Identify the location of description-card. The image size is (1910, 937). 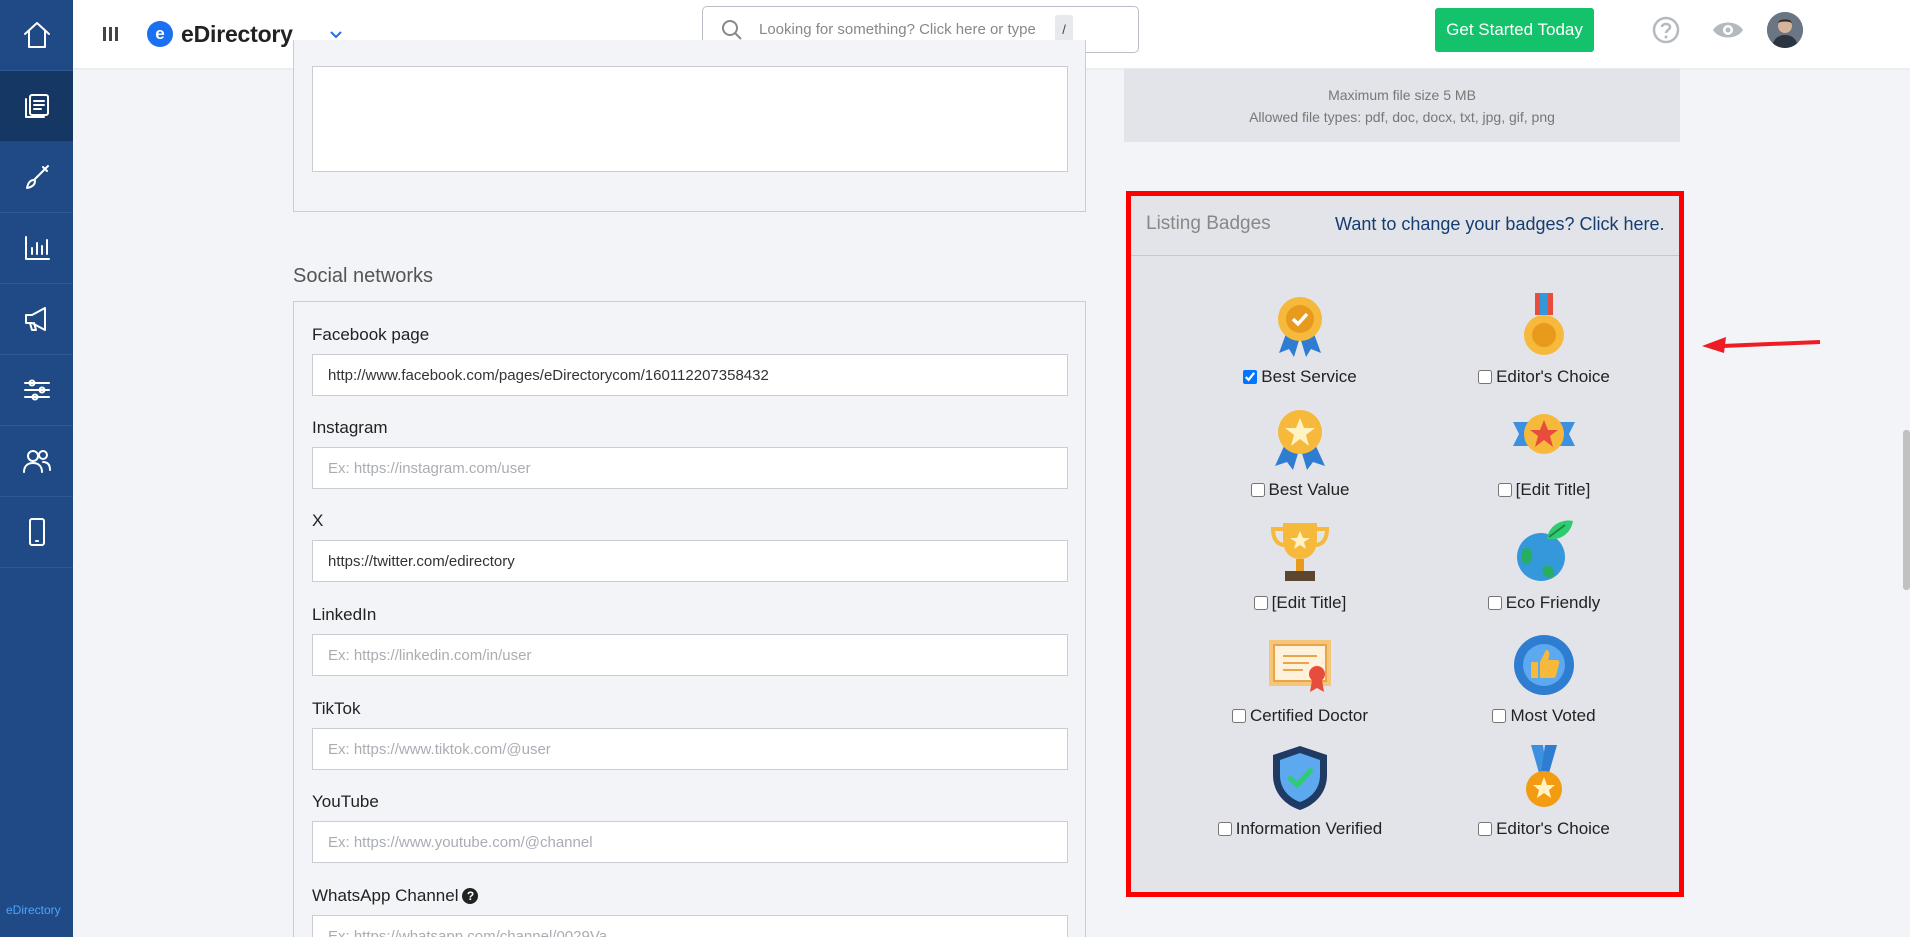
(689, 126).